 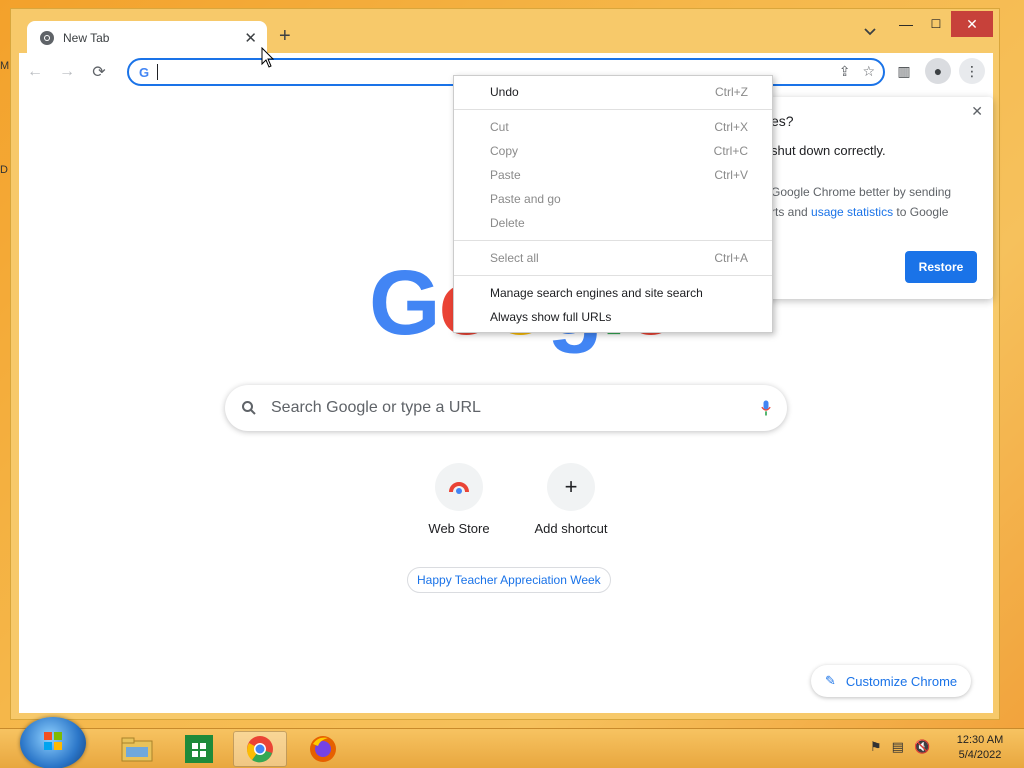 What do you see at coordinates (731, 258) in the screenshot?
I see `menu-item-shortcut: Ctrl+A` at bounding box center [731, 258].